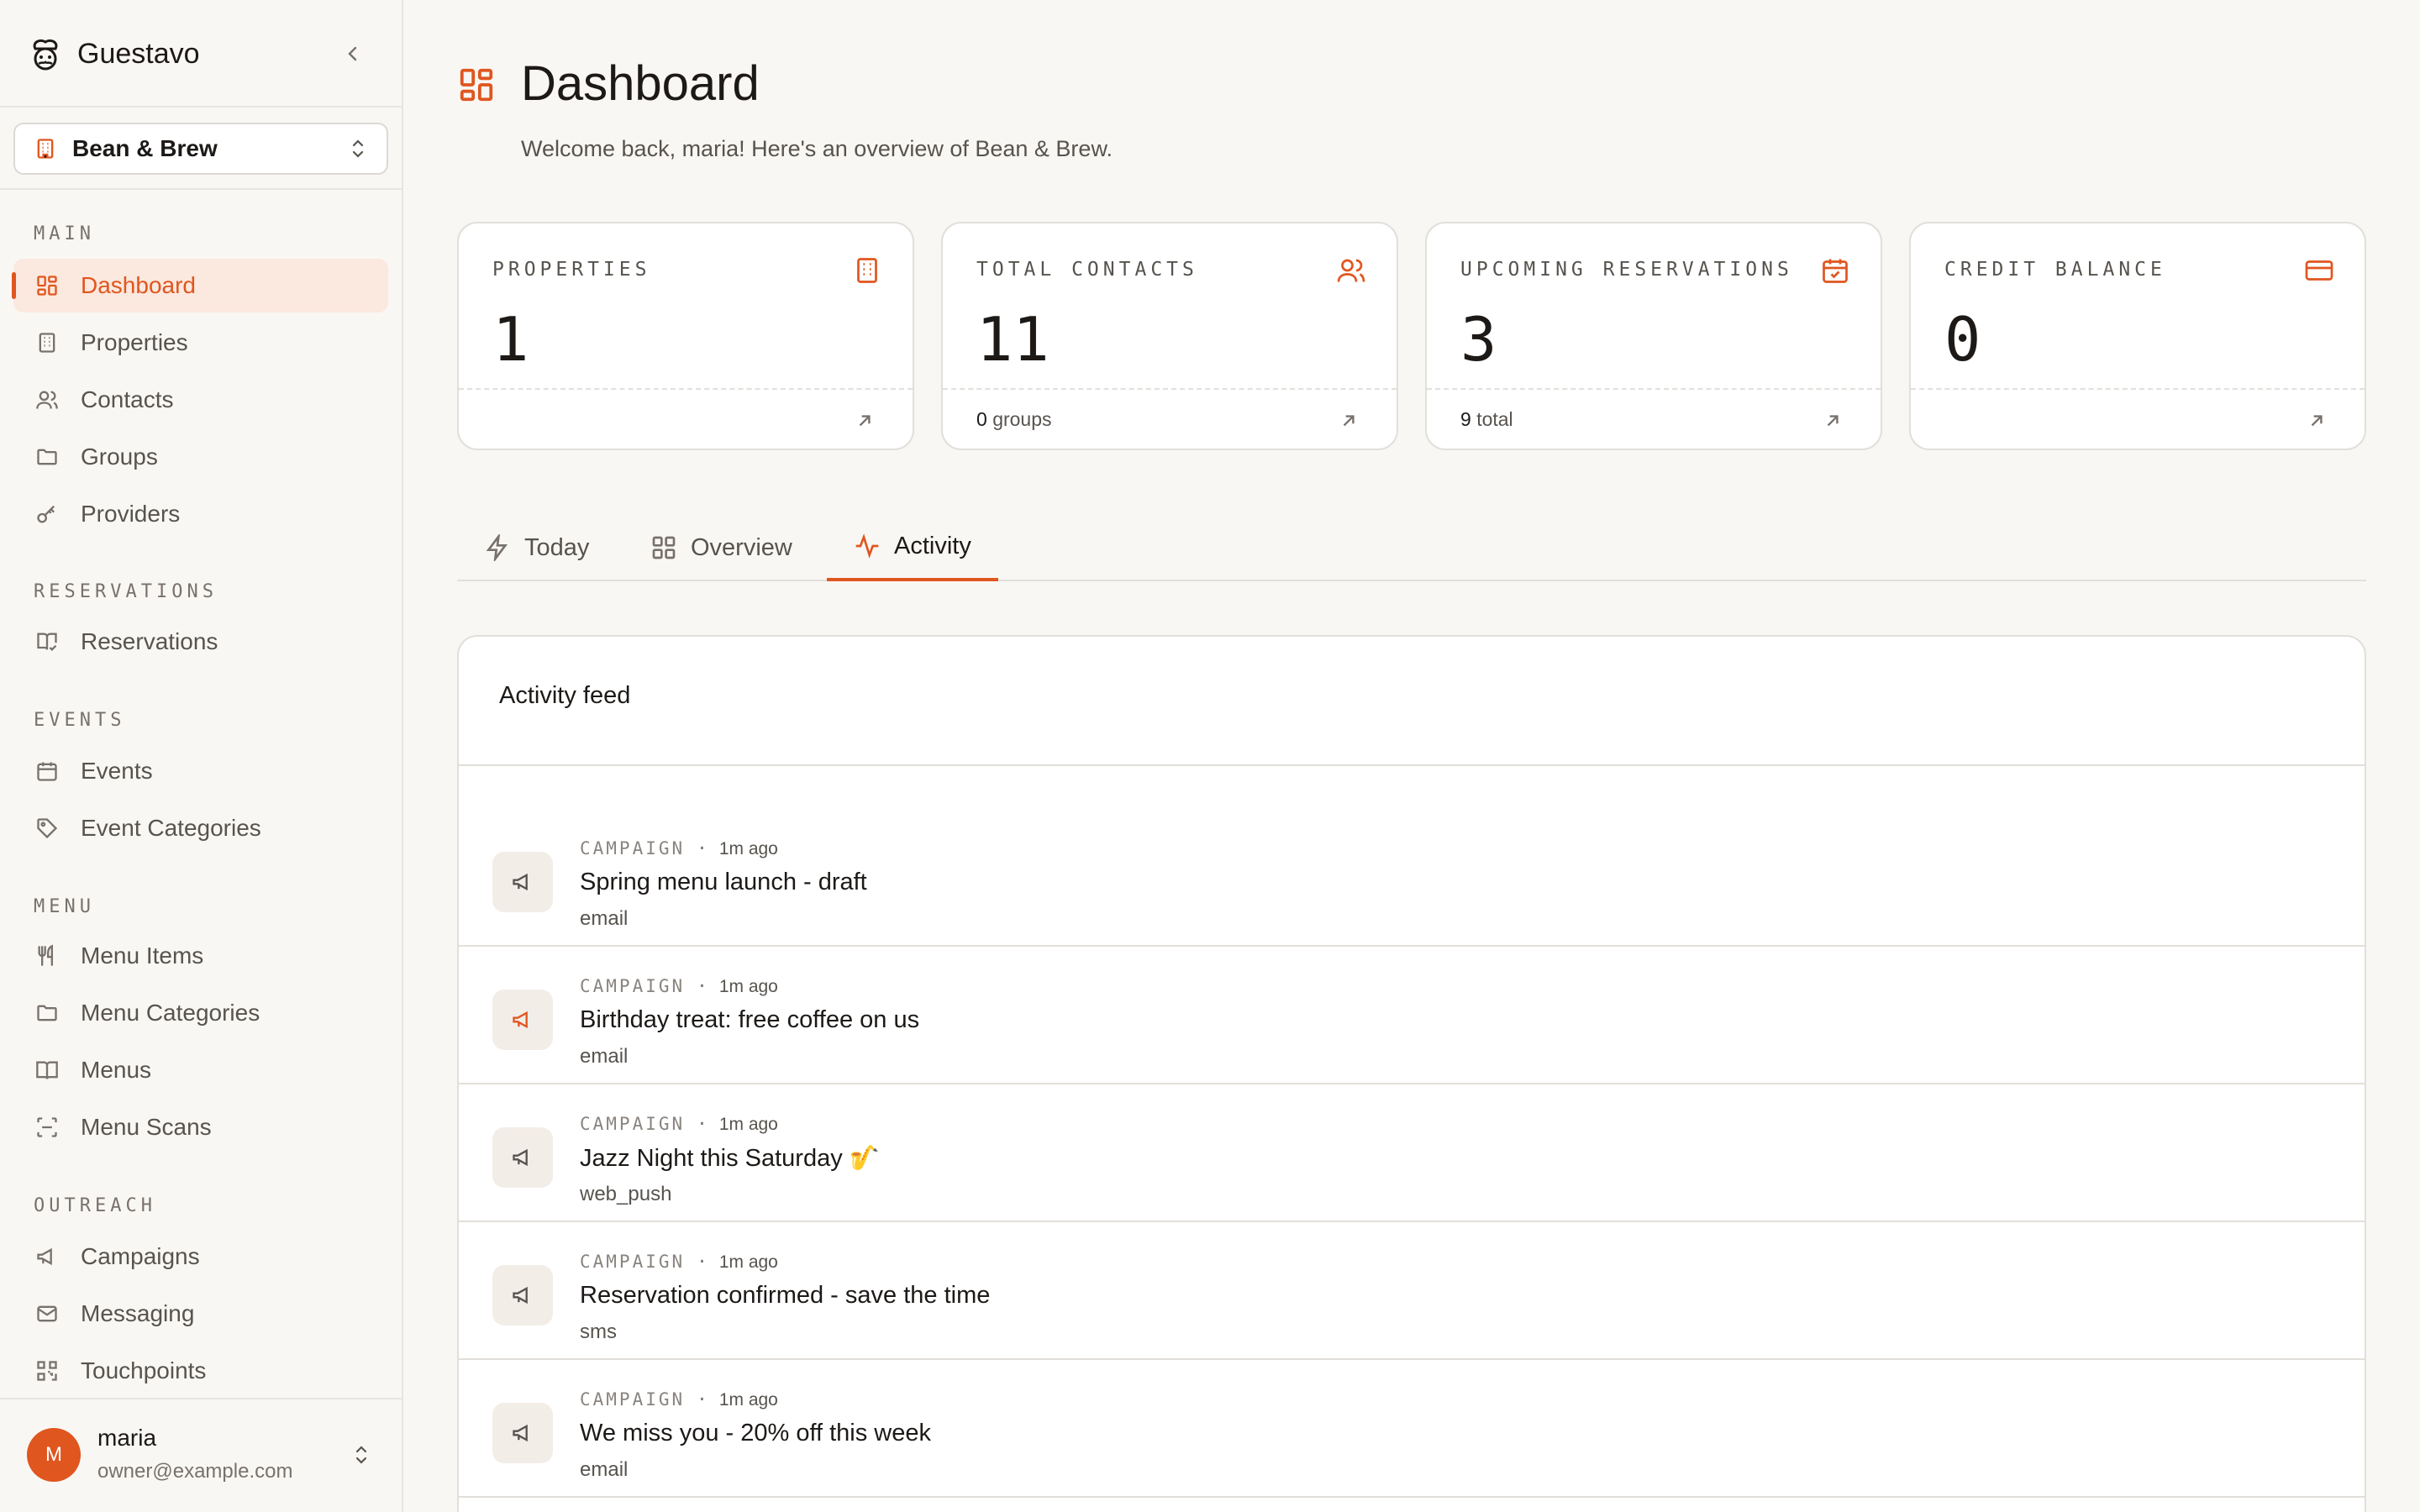 This screenshot has width=2420, height=1512. I want to click on brand: Guestavo, so click(113, 54).